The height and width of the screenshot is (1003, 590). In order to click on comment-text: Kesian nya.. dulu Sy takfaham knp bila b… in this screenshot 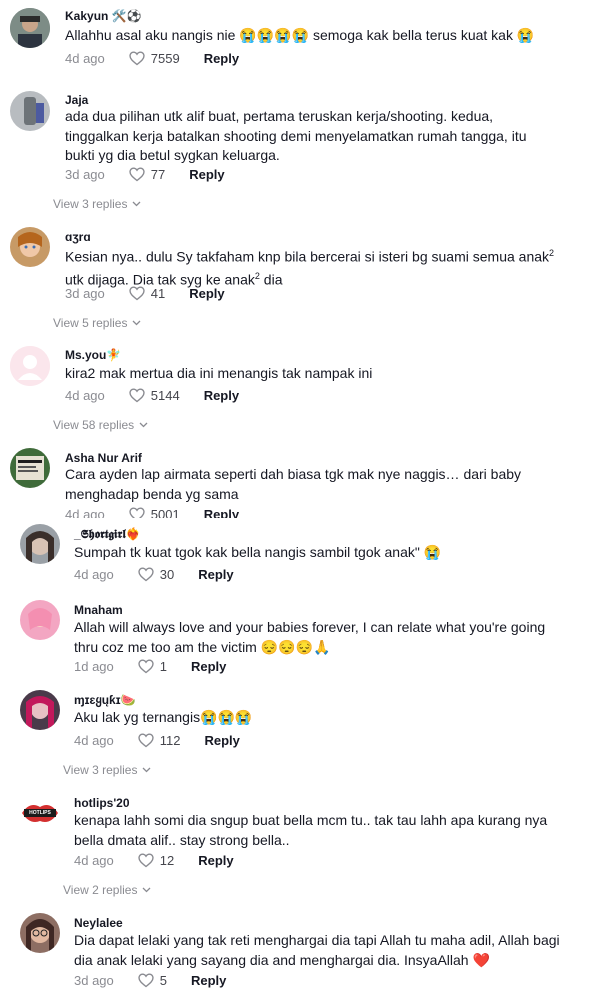, I will do `click(310, 268)`.